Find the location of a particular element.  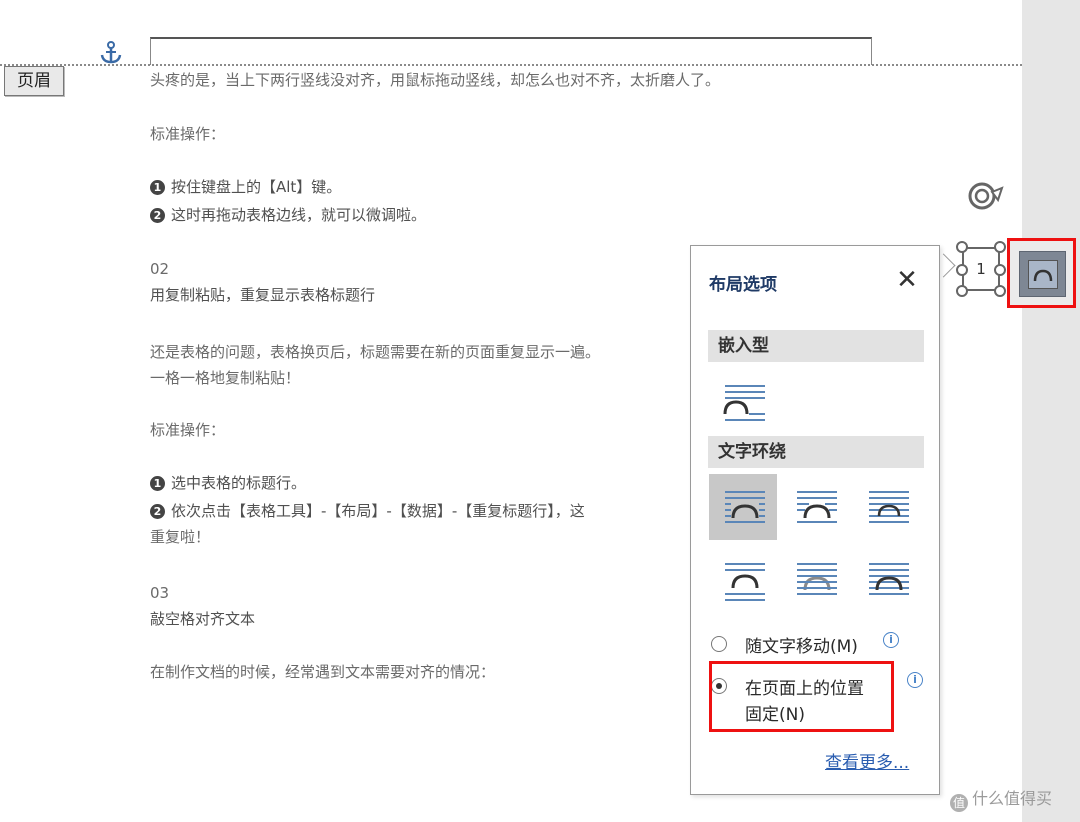

wrap-option-tight is located at coordinates (815, 507).